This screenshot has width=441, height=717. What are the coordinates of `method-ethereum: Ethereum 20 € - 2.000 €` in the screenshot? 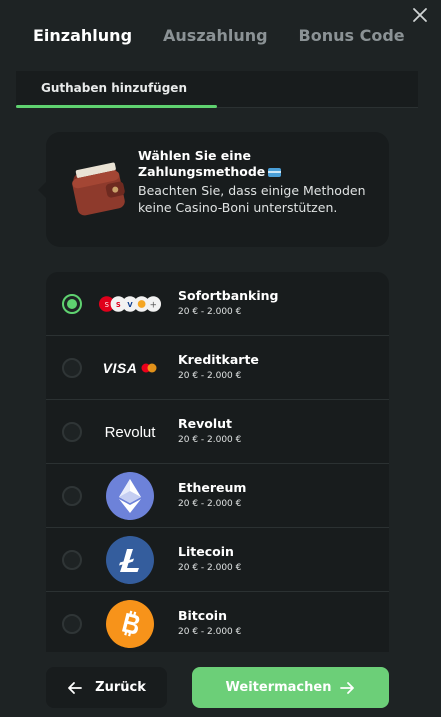 It's located at (217, 496).